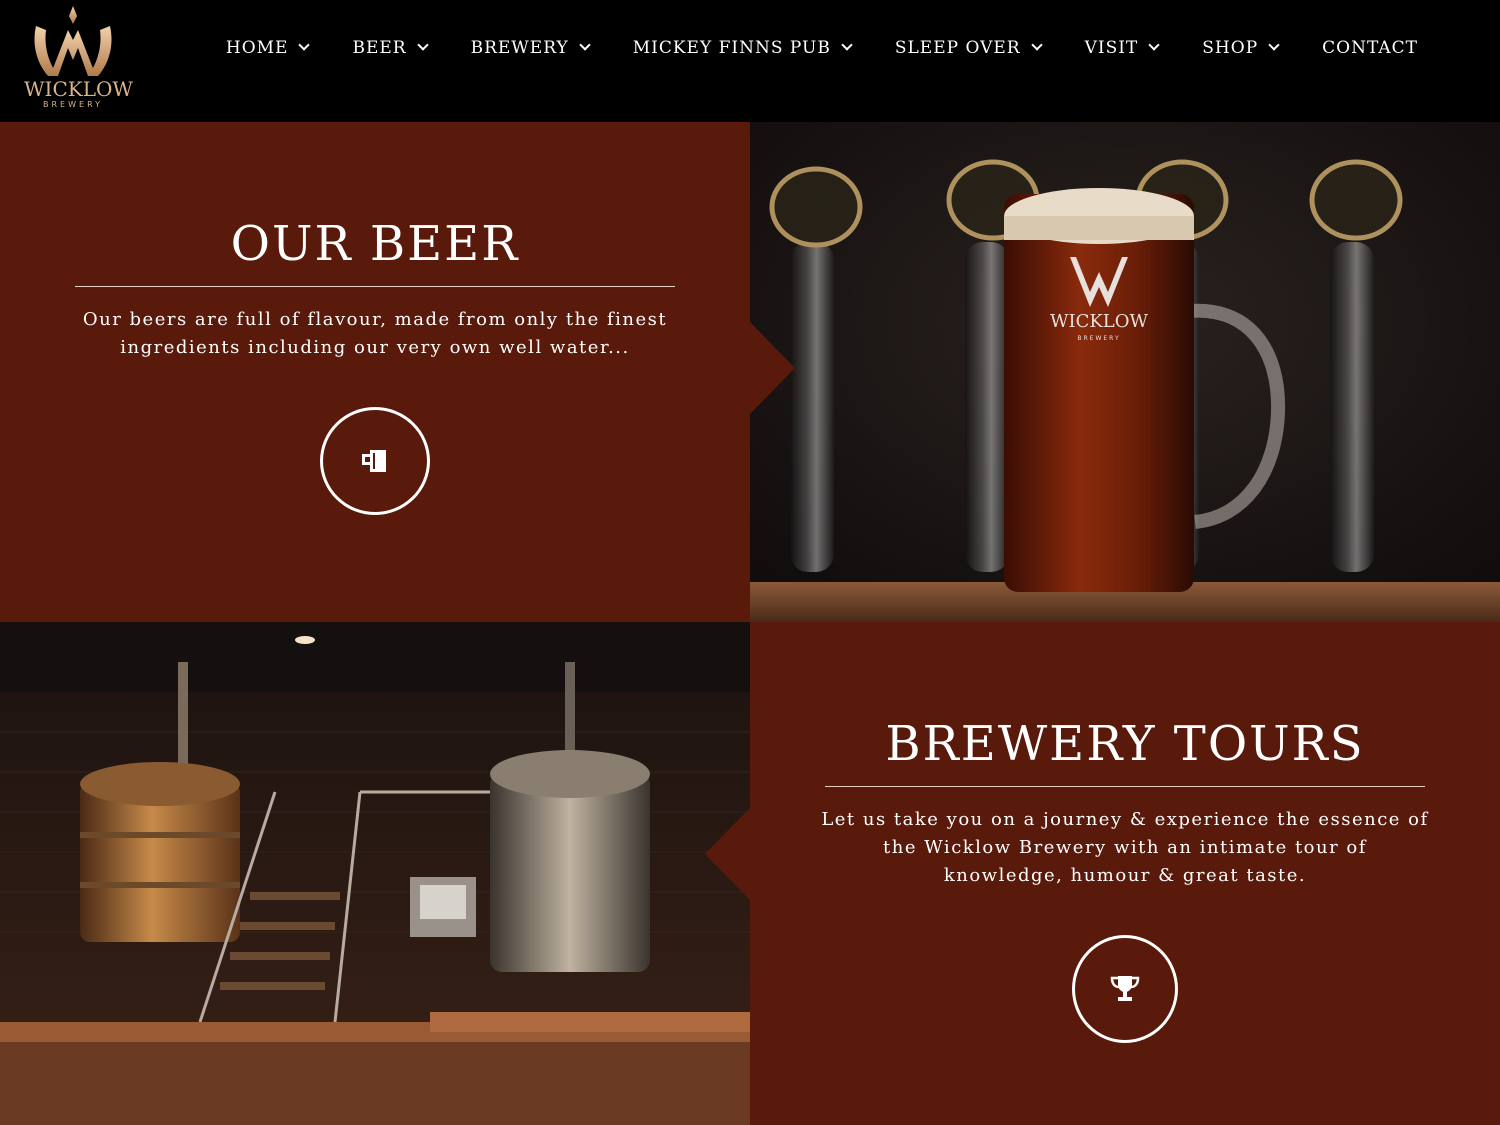 The width and height of the screenshot is (1500, 1125). What do you see at coordinates (731, 47) in the screenshot?
I see `nav-item-label: MICKEY FINNS PUB` at bounding box center [731, 47].